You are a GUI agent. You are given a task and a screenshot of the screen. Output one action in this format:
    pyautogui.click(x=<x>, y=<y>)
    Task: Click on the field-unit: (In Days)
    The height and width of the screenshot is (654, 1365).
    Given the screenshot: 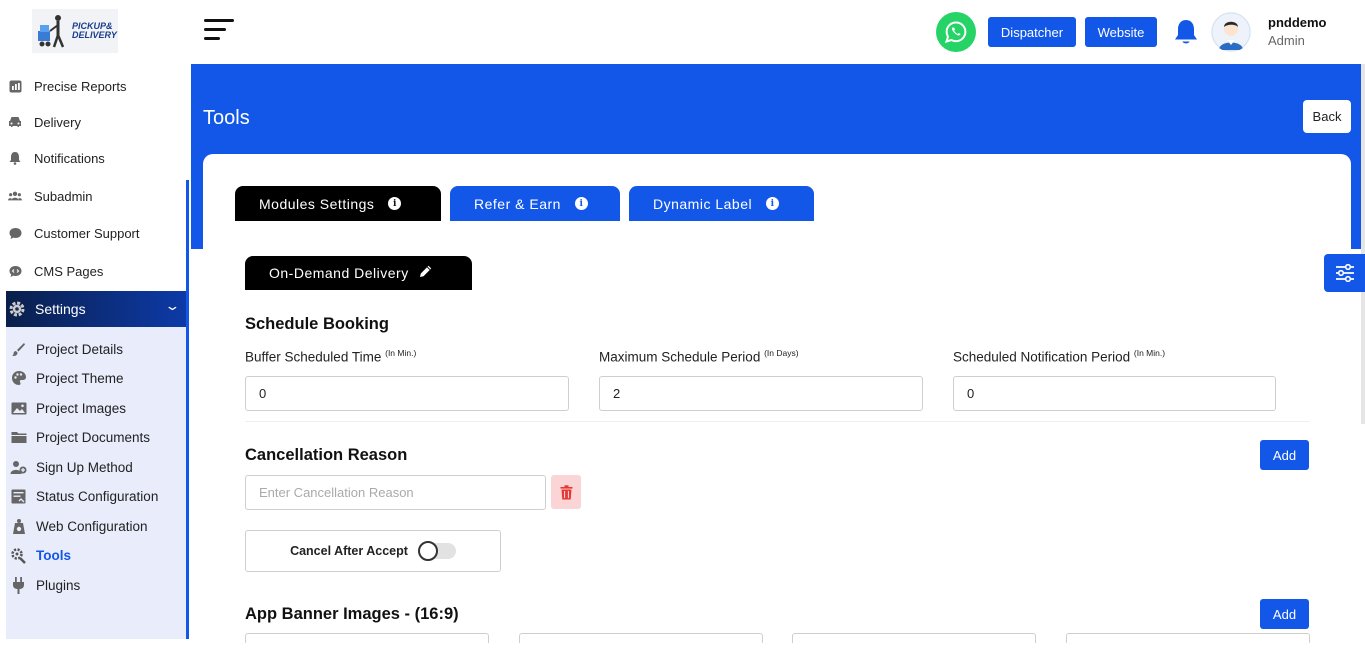 What is the action you would take?
    pyautogui.click(x=781, y=353)
    